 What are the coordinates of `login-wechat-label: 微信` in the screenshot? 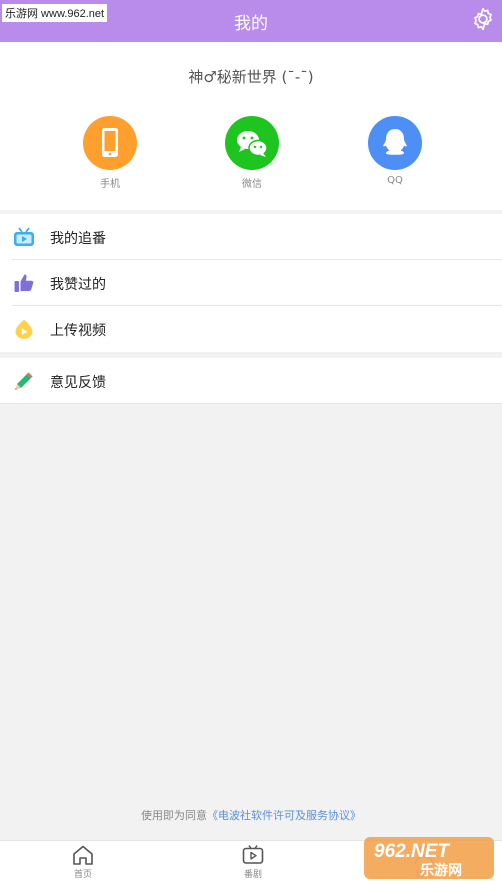 It's located at (252, 184).